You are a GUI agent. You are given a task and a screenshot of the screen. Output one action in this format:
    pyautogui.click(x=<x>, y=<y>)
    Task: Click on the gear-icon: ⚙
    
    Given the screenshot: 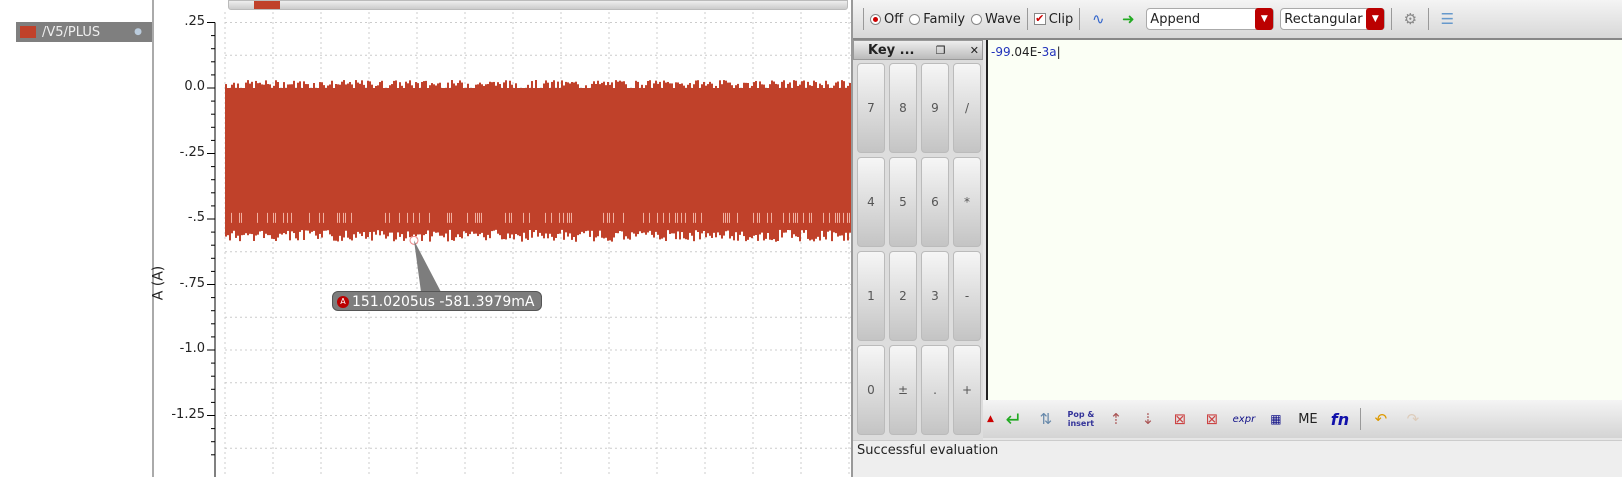 What is the action you would take?
    pyautogui.click(x=1410, y=19)
    